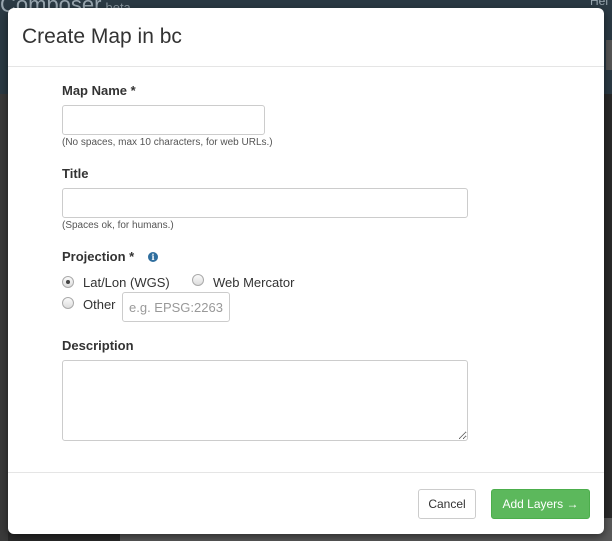 The width and height of the screenshot is (612, 541). What do you see at coordinates (306, 503) in the screenshot?
I see `modal-footer: Cancel Add Layers →` at bounding box center [306, 503].